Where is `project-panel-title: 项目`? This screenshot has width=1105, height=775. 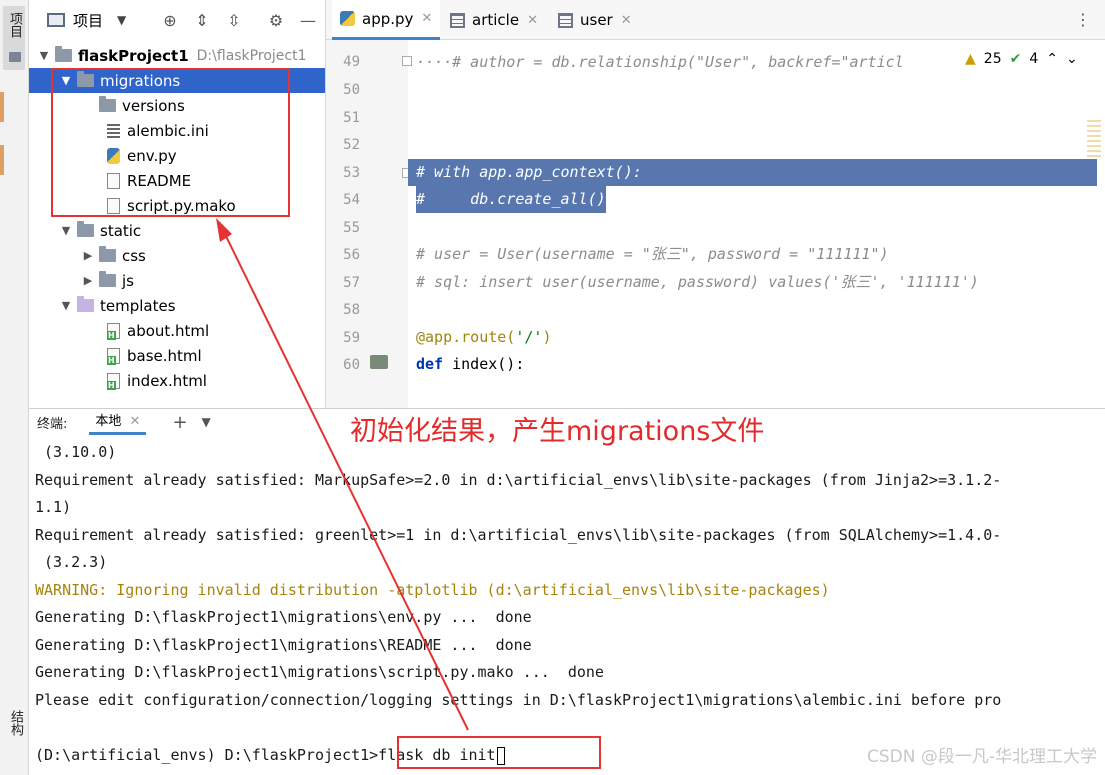 project-panel-title: 项目 is located at coordinates (88, 20).